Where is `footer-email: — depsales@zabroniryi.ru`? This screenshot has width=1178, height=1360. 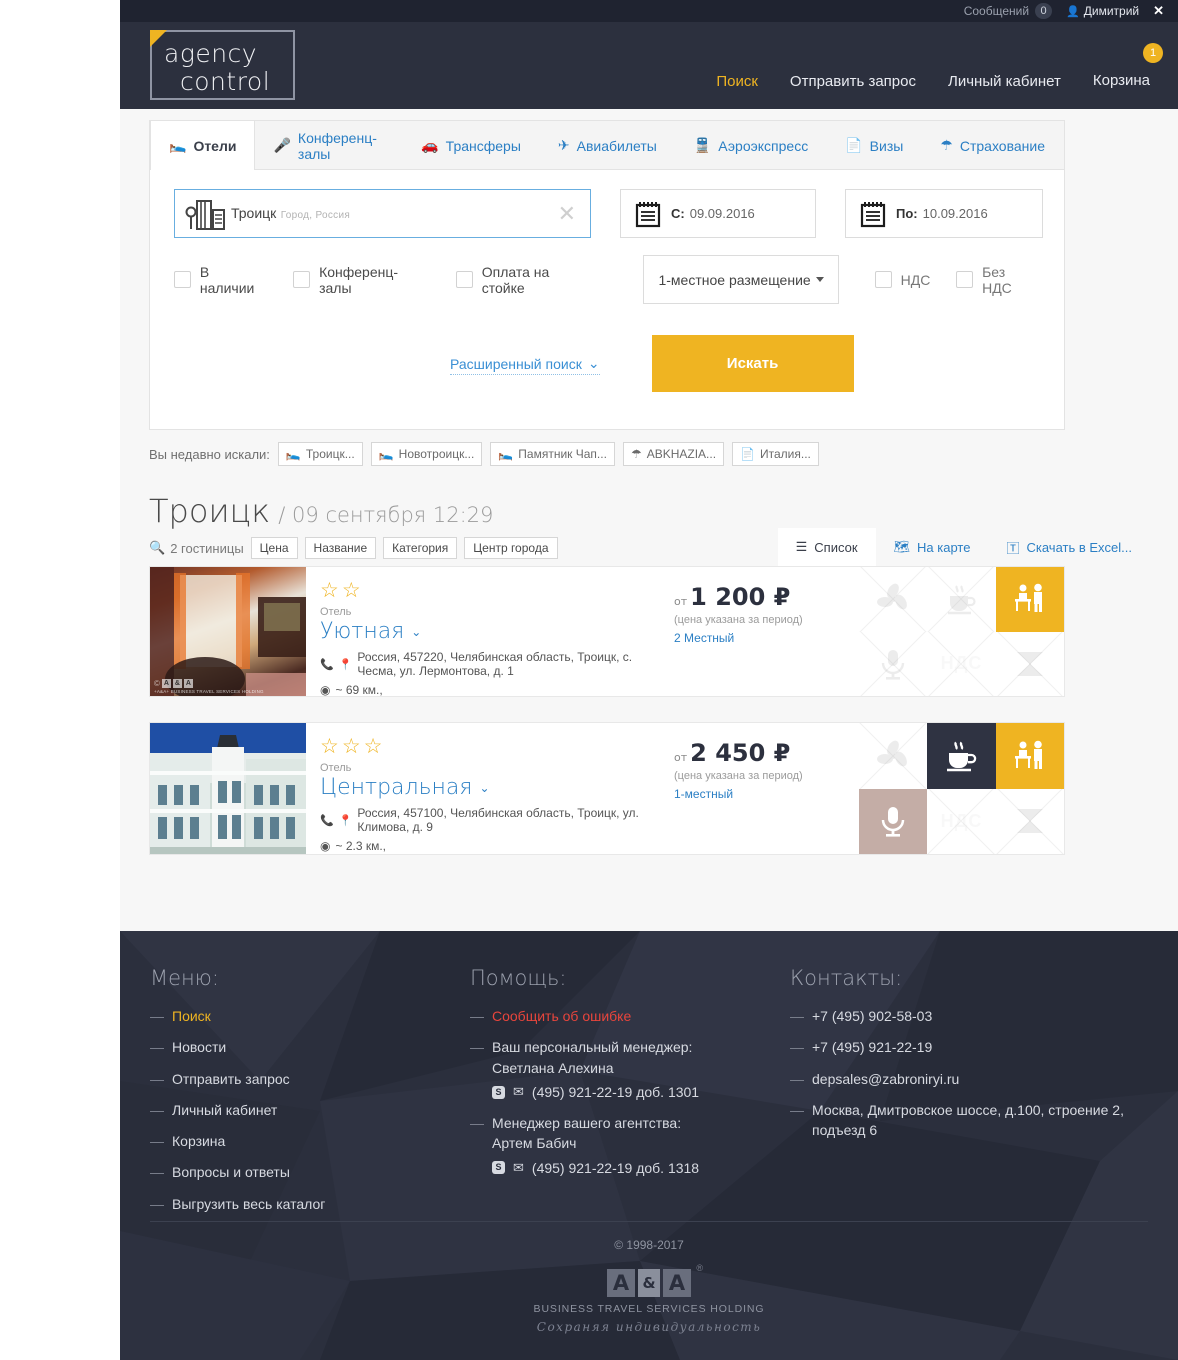
footer-email: — depsales@zabroniryi.ru is located at coordinates (960, 1079).